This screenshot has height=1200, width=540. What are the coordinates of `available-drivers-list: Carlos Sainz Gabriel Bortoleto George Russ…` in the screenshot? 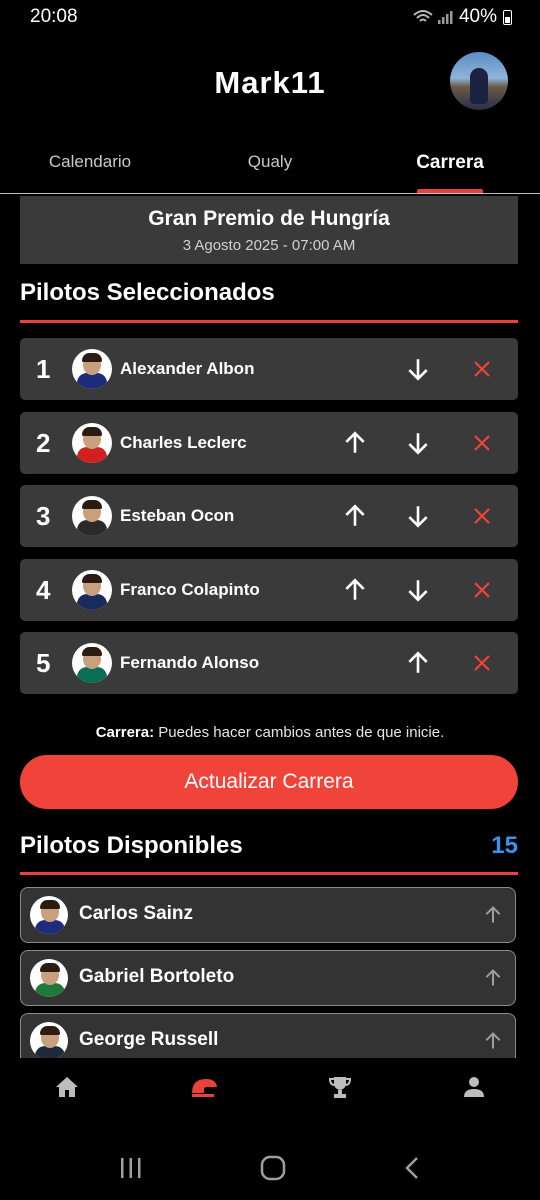 It's located at (270, 971).